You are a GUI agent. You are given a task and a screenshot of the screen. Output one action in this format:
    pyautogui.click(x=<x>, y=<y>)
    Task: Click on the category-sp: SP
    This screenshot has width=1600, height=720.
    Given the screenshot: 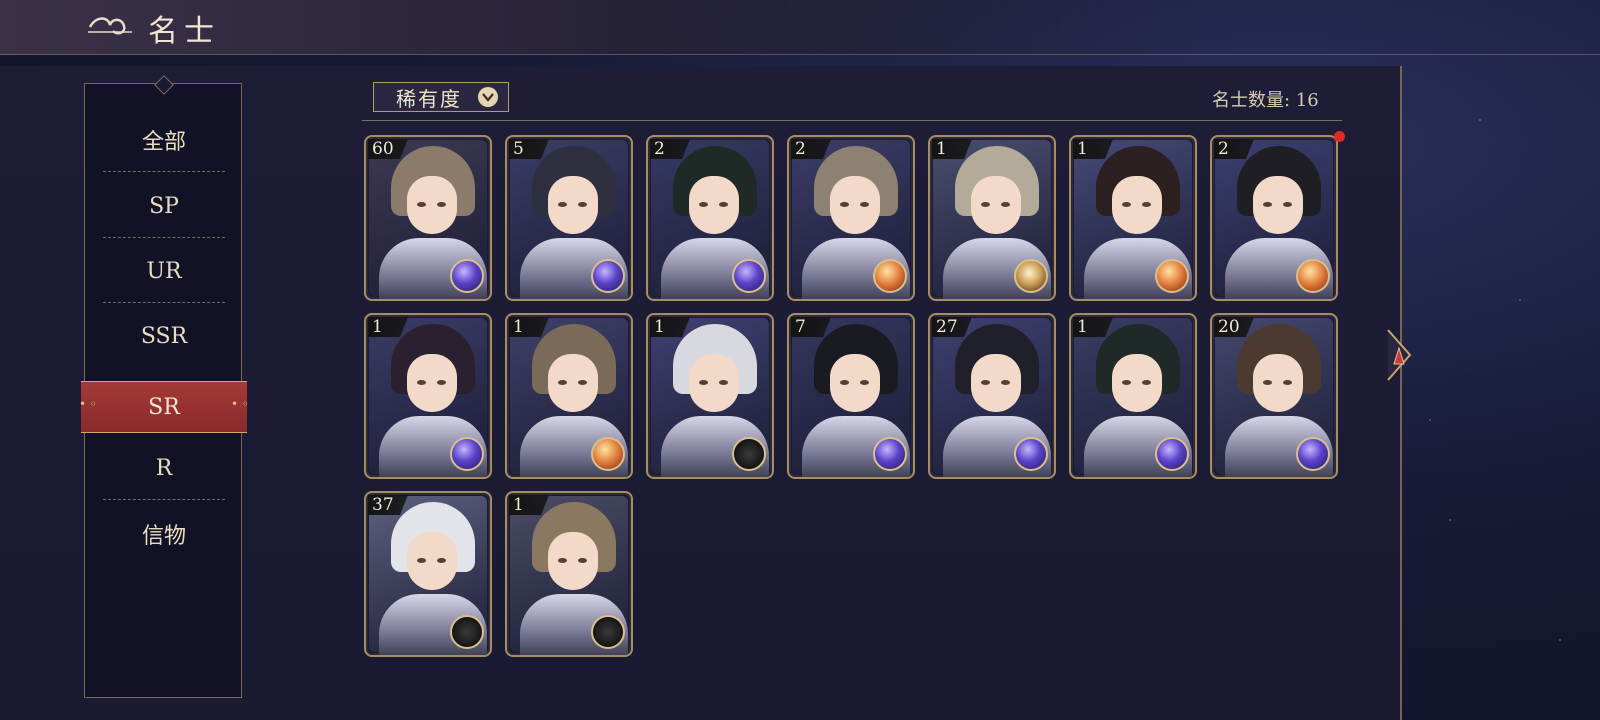 What is the action you would take?
    pyautogui.click(x=164, y=206)
    